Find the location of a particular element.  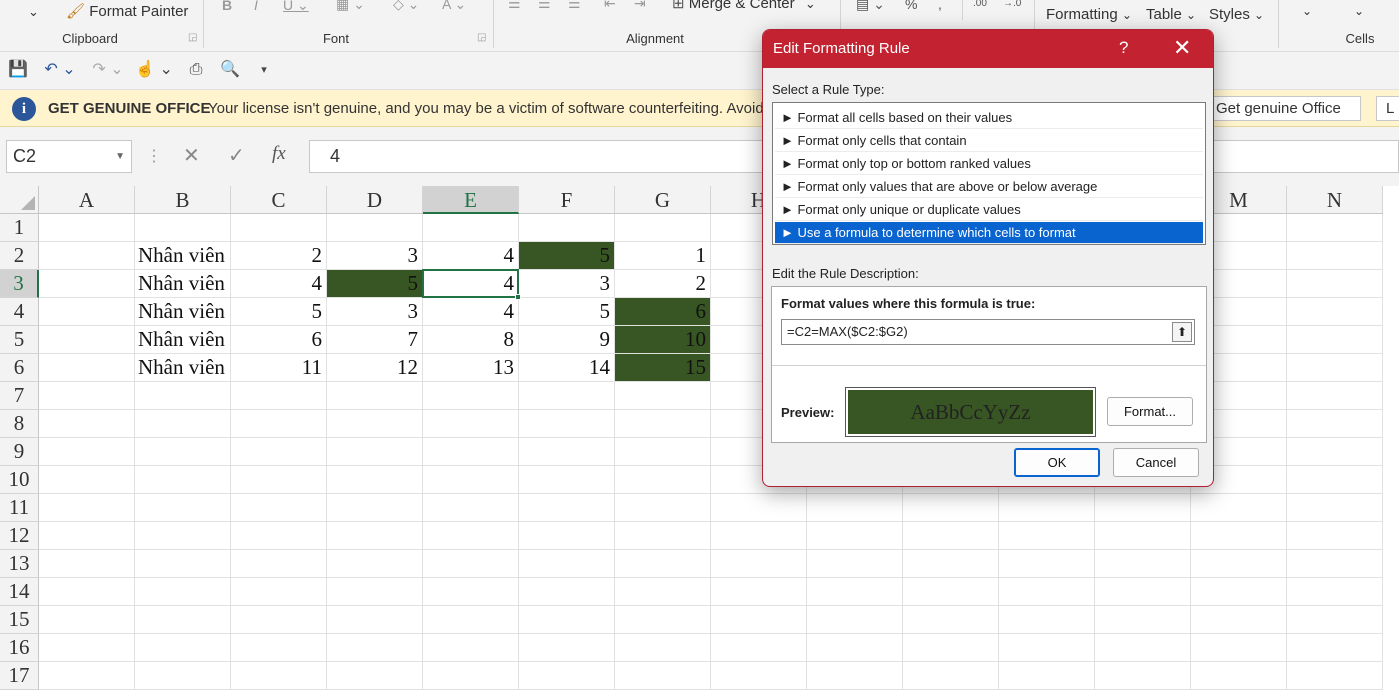

cell-b15 is located at coordinates (183, 620).